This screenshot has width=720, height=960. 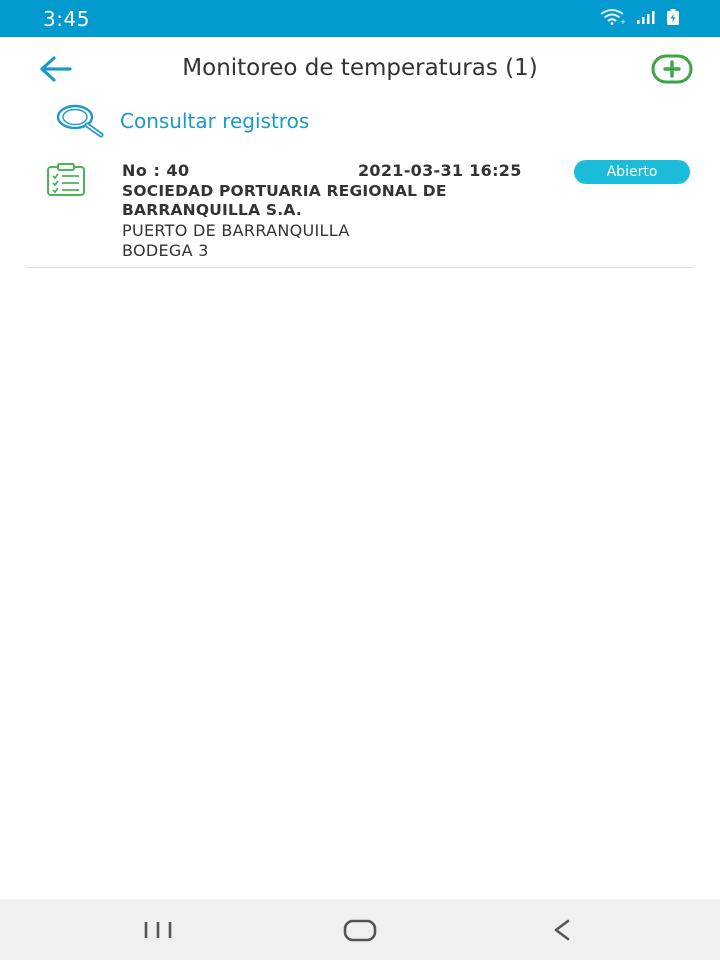 I want to click on page-title: Monitoreo de temperaturas (1), so click(x=360, y=68).